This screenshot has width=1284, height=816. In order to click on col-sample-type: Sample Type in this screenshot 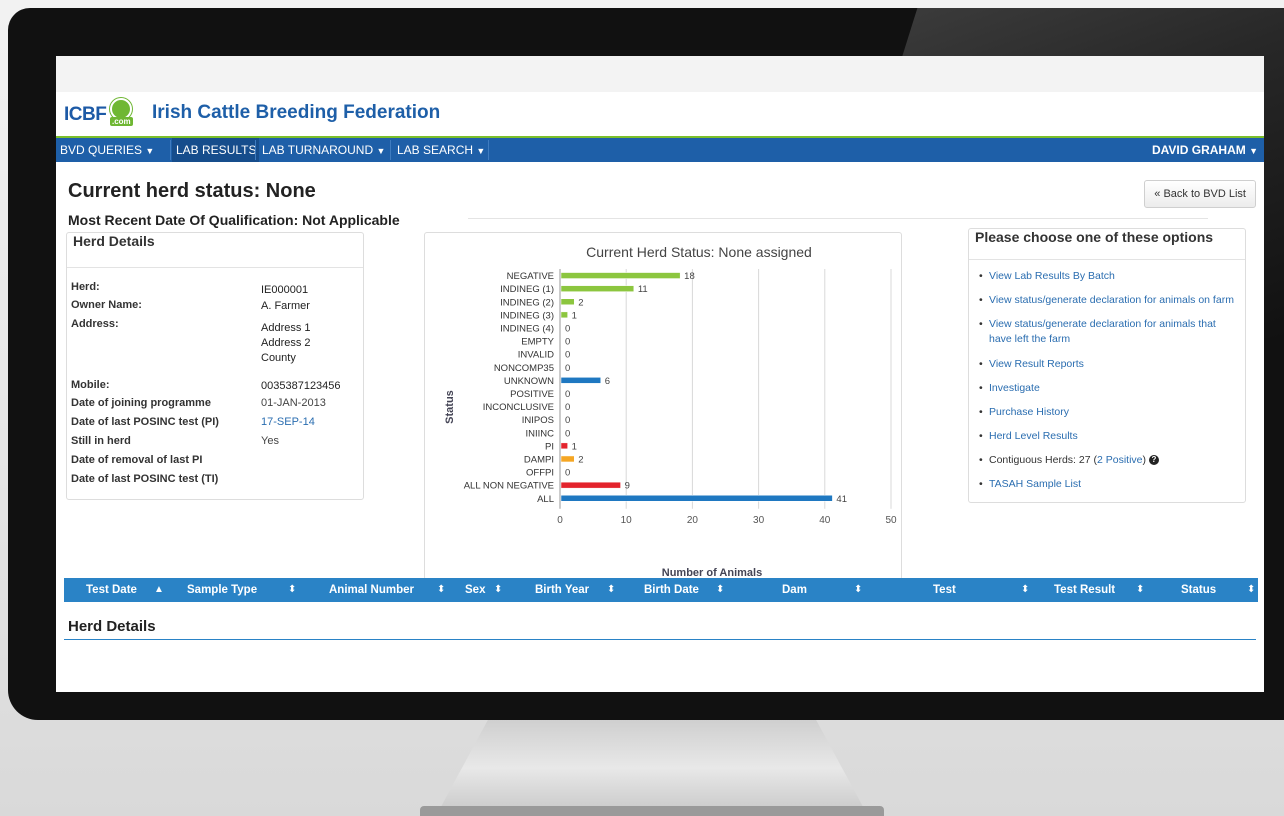, I will do `click(222, 590)`.